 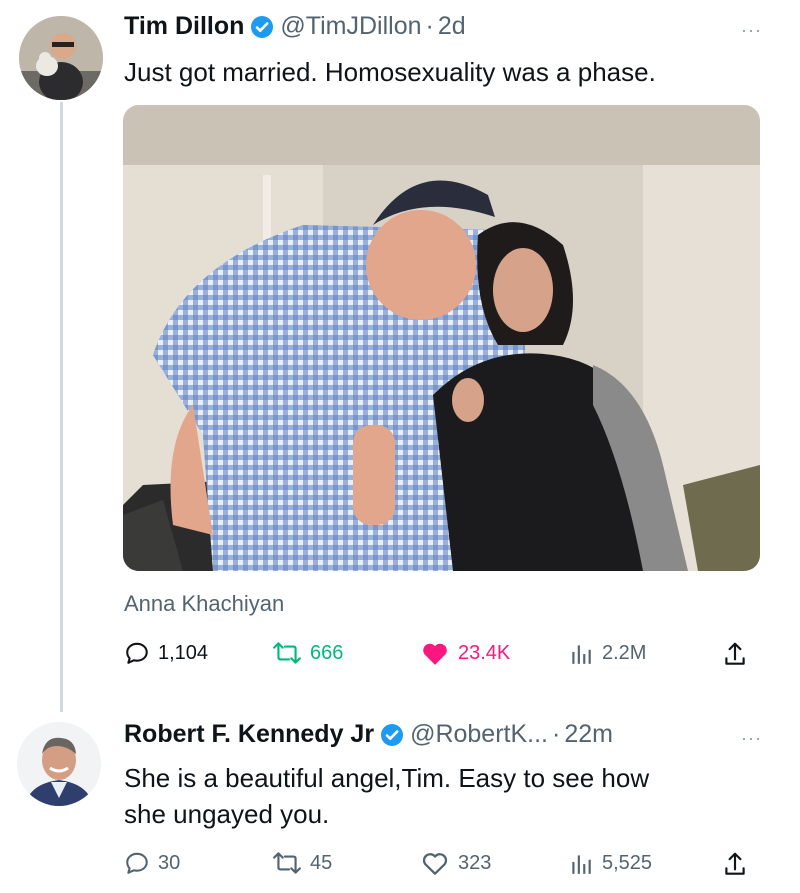 What do you see at coordinates (452, 26) in the screenshot?
I see `timestamp: 2d` at bounding box center [452, 26].